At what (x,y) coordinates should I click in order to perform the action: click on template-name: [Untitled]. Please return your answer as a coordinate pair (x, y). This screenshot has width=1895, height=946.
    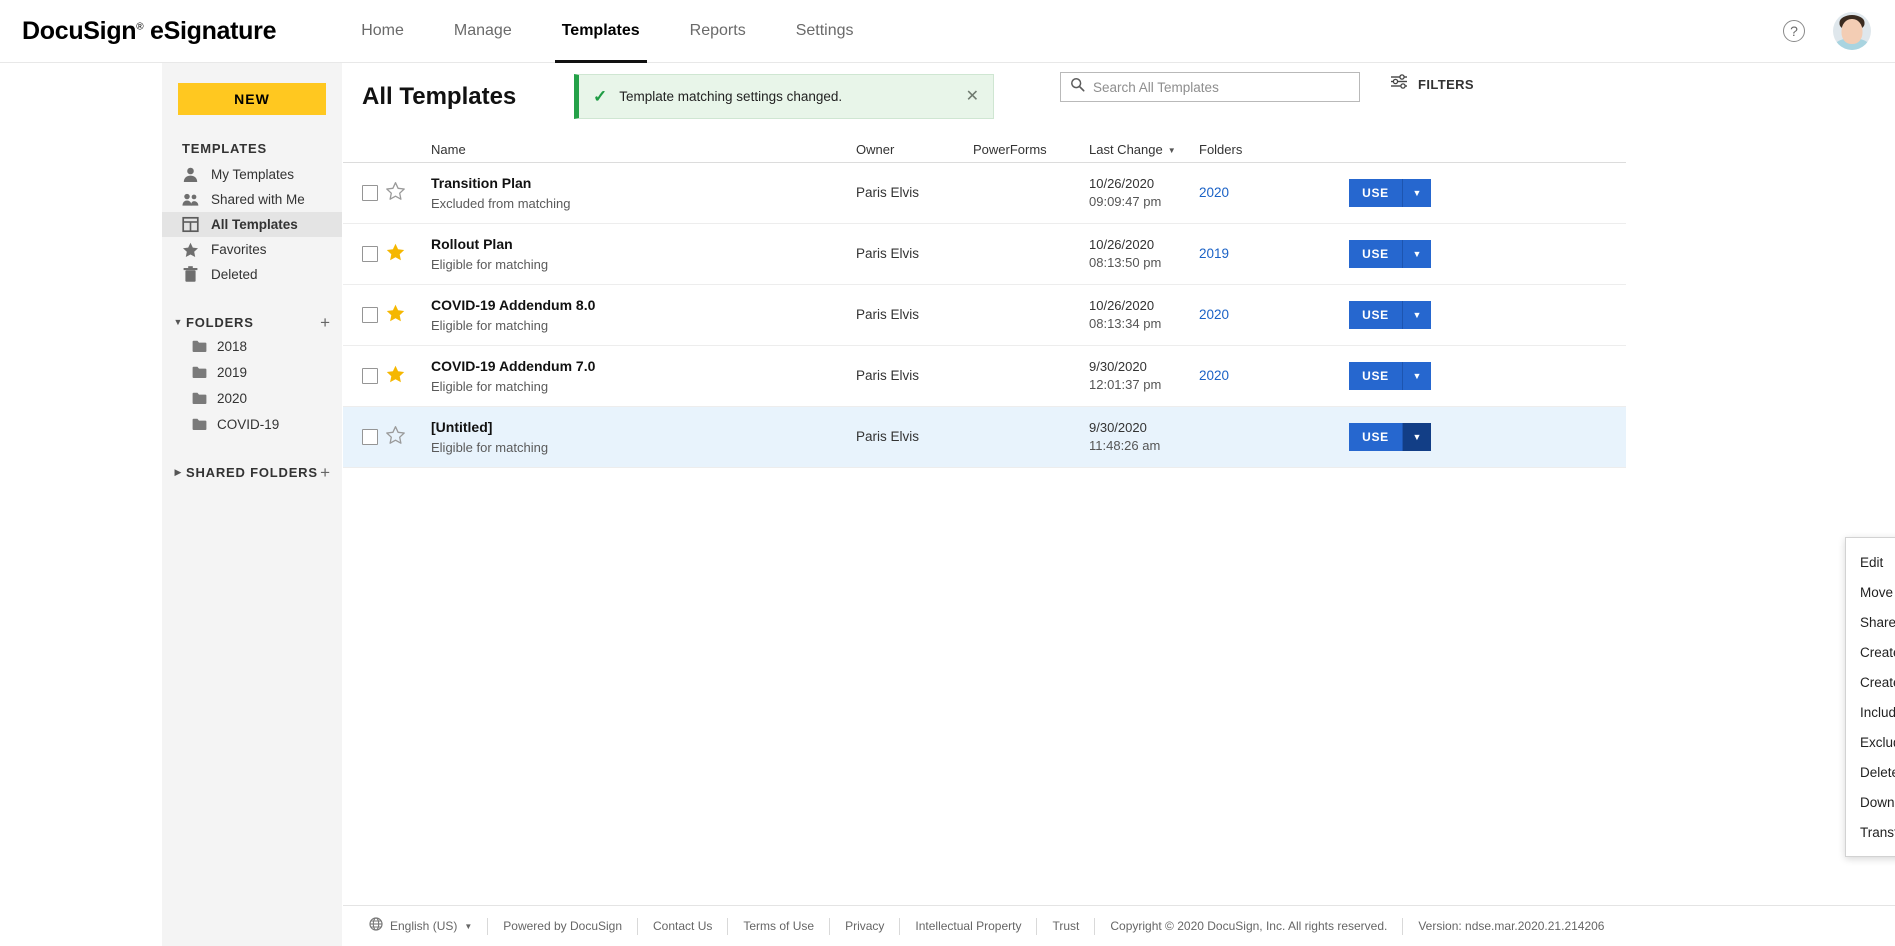
    Looking at the image, I should click on (462, 426).